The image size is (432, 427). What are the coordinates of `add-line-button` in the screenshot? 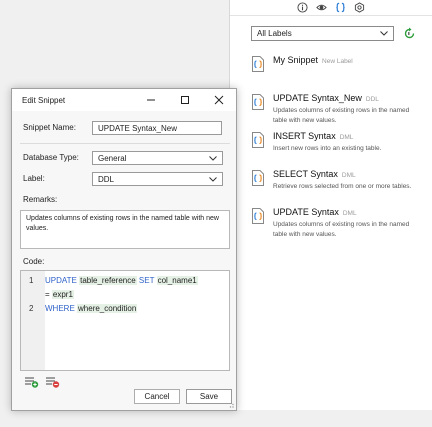 It's located at (32, 382).